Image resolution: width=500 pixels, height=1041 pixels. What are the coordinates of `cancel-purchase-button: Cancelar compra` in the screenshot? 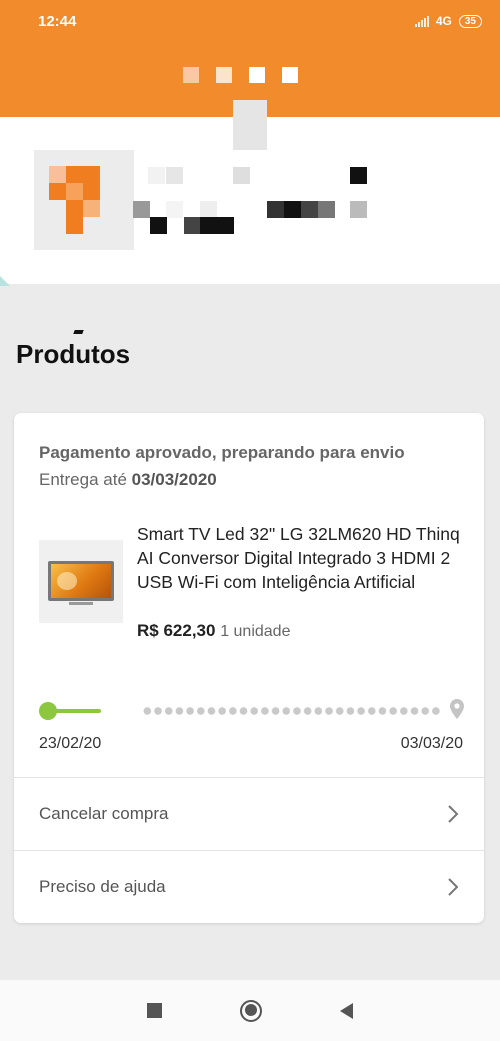 It's located at (249, 813).